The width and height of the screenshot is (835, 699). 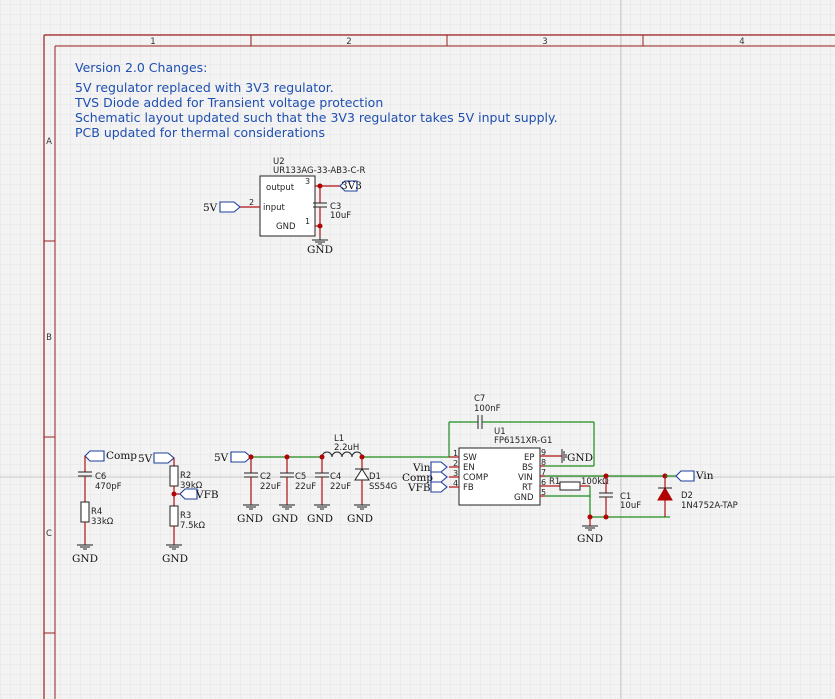 What do you see at coordinates (85, 559) in the screenshot?
I see `comp-gnd-label: GND` at bounding box center [85, 559].